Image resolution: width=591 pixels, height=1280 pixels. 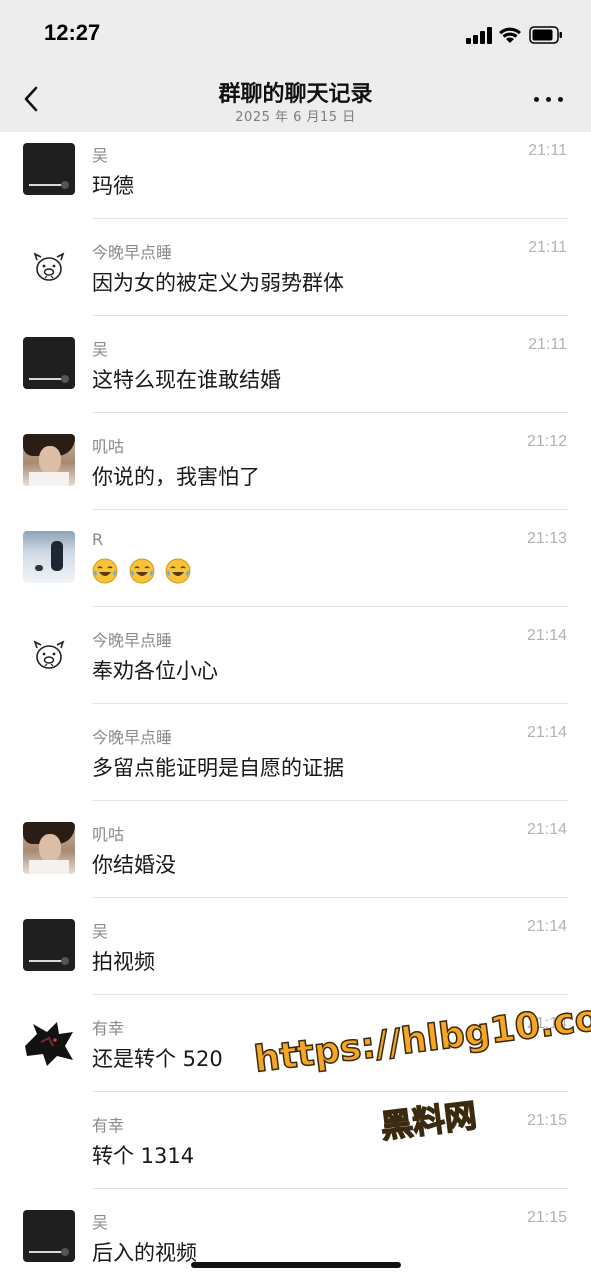 What do you see at coordinates (295, 94) in the screenshot?
I see `page-title: 群聊的聊天记录` at bounding box center [295, 94].